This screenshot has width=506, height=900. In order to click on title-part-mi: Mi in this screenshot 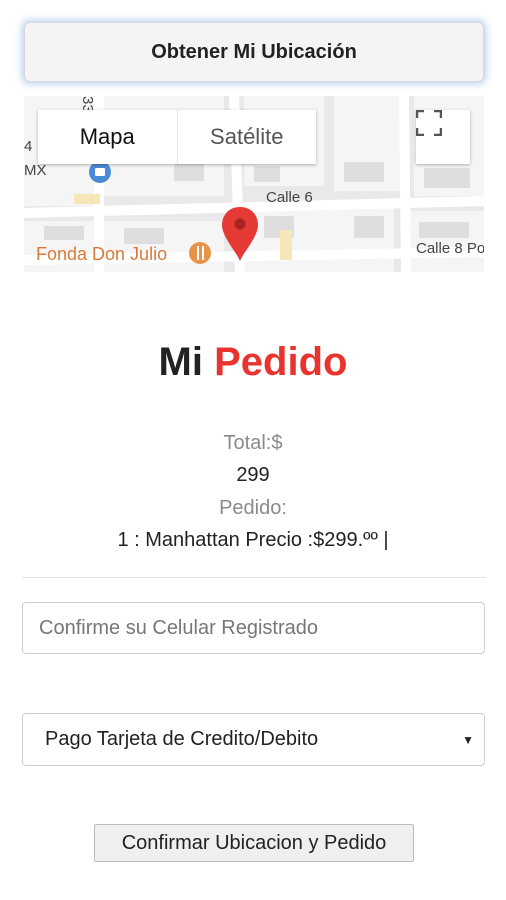, I will do `click(180, 362)`.